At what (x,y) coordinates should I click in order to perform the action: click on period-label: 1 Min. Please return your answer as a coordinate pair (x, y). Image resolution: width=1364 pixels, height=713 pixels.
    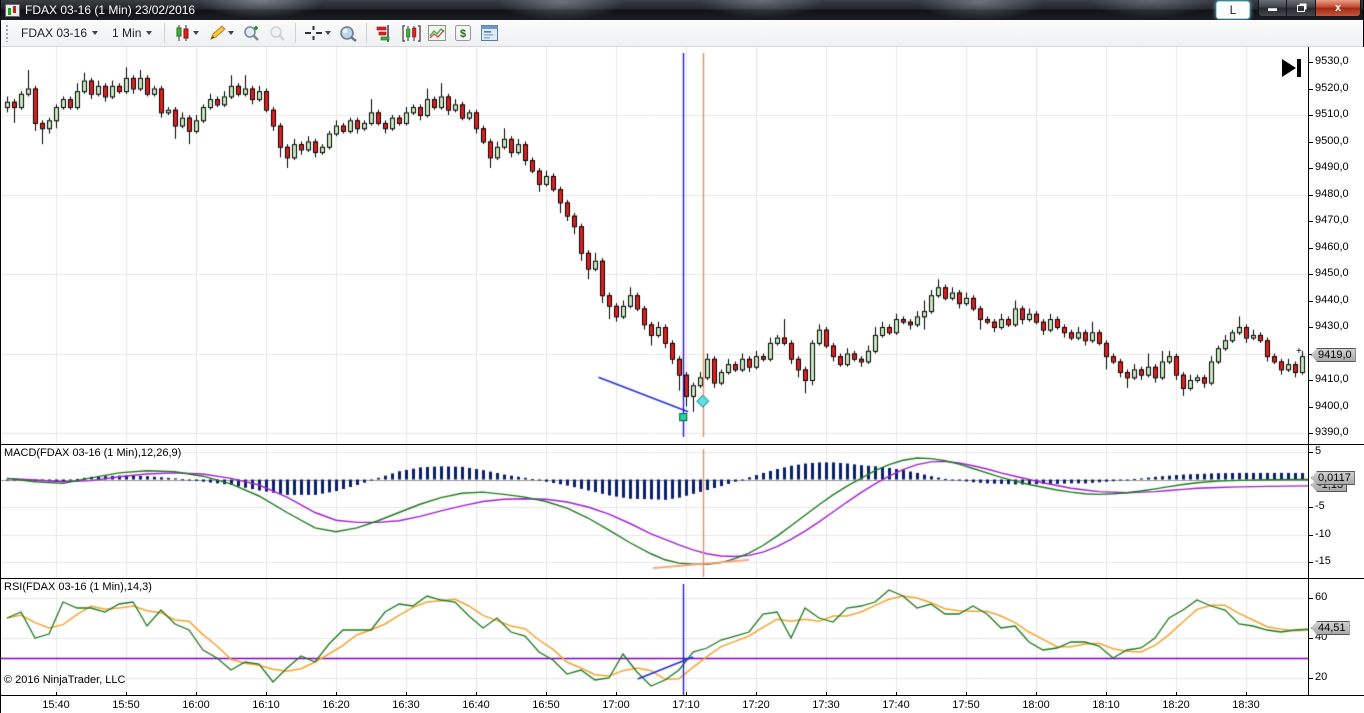
    Looking at the image, I should click on (127, 33).